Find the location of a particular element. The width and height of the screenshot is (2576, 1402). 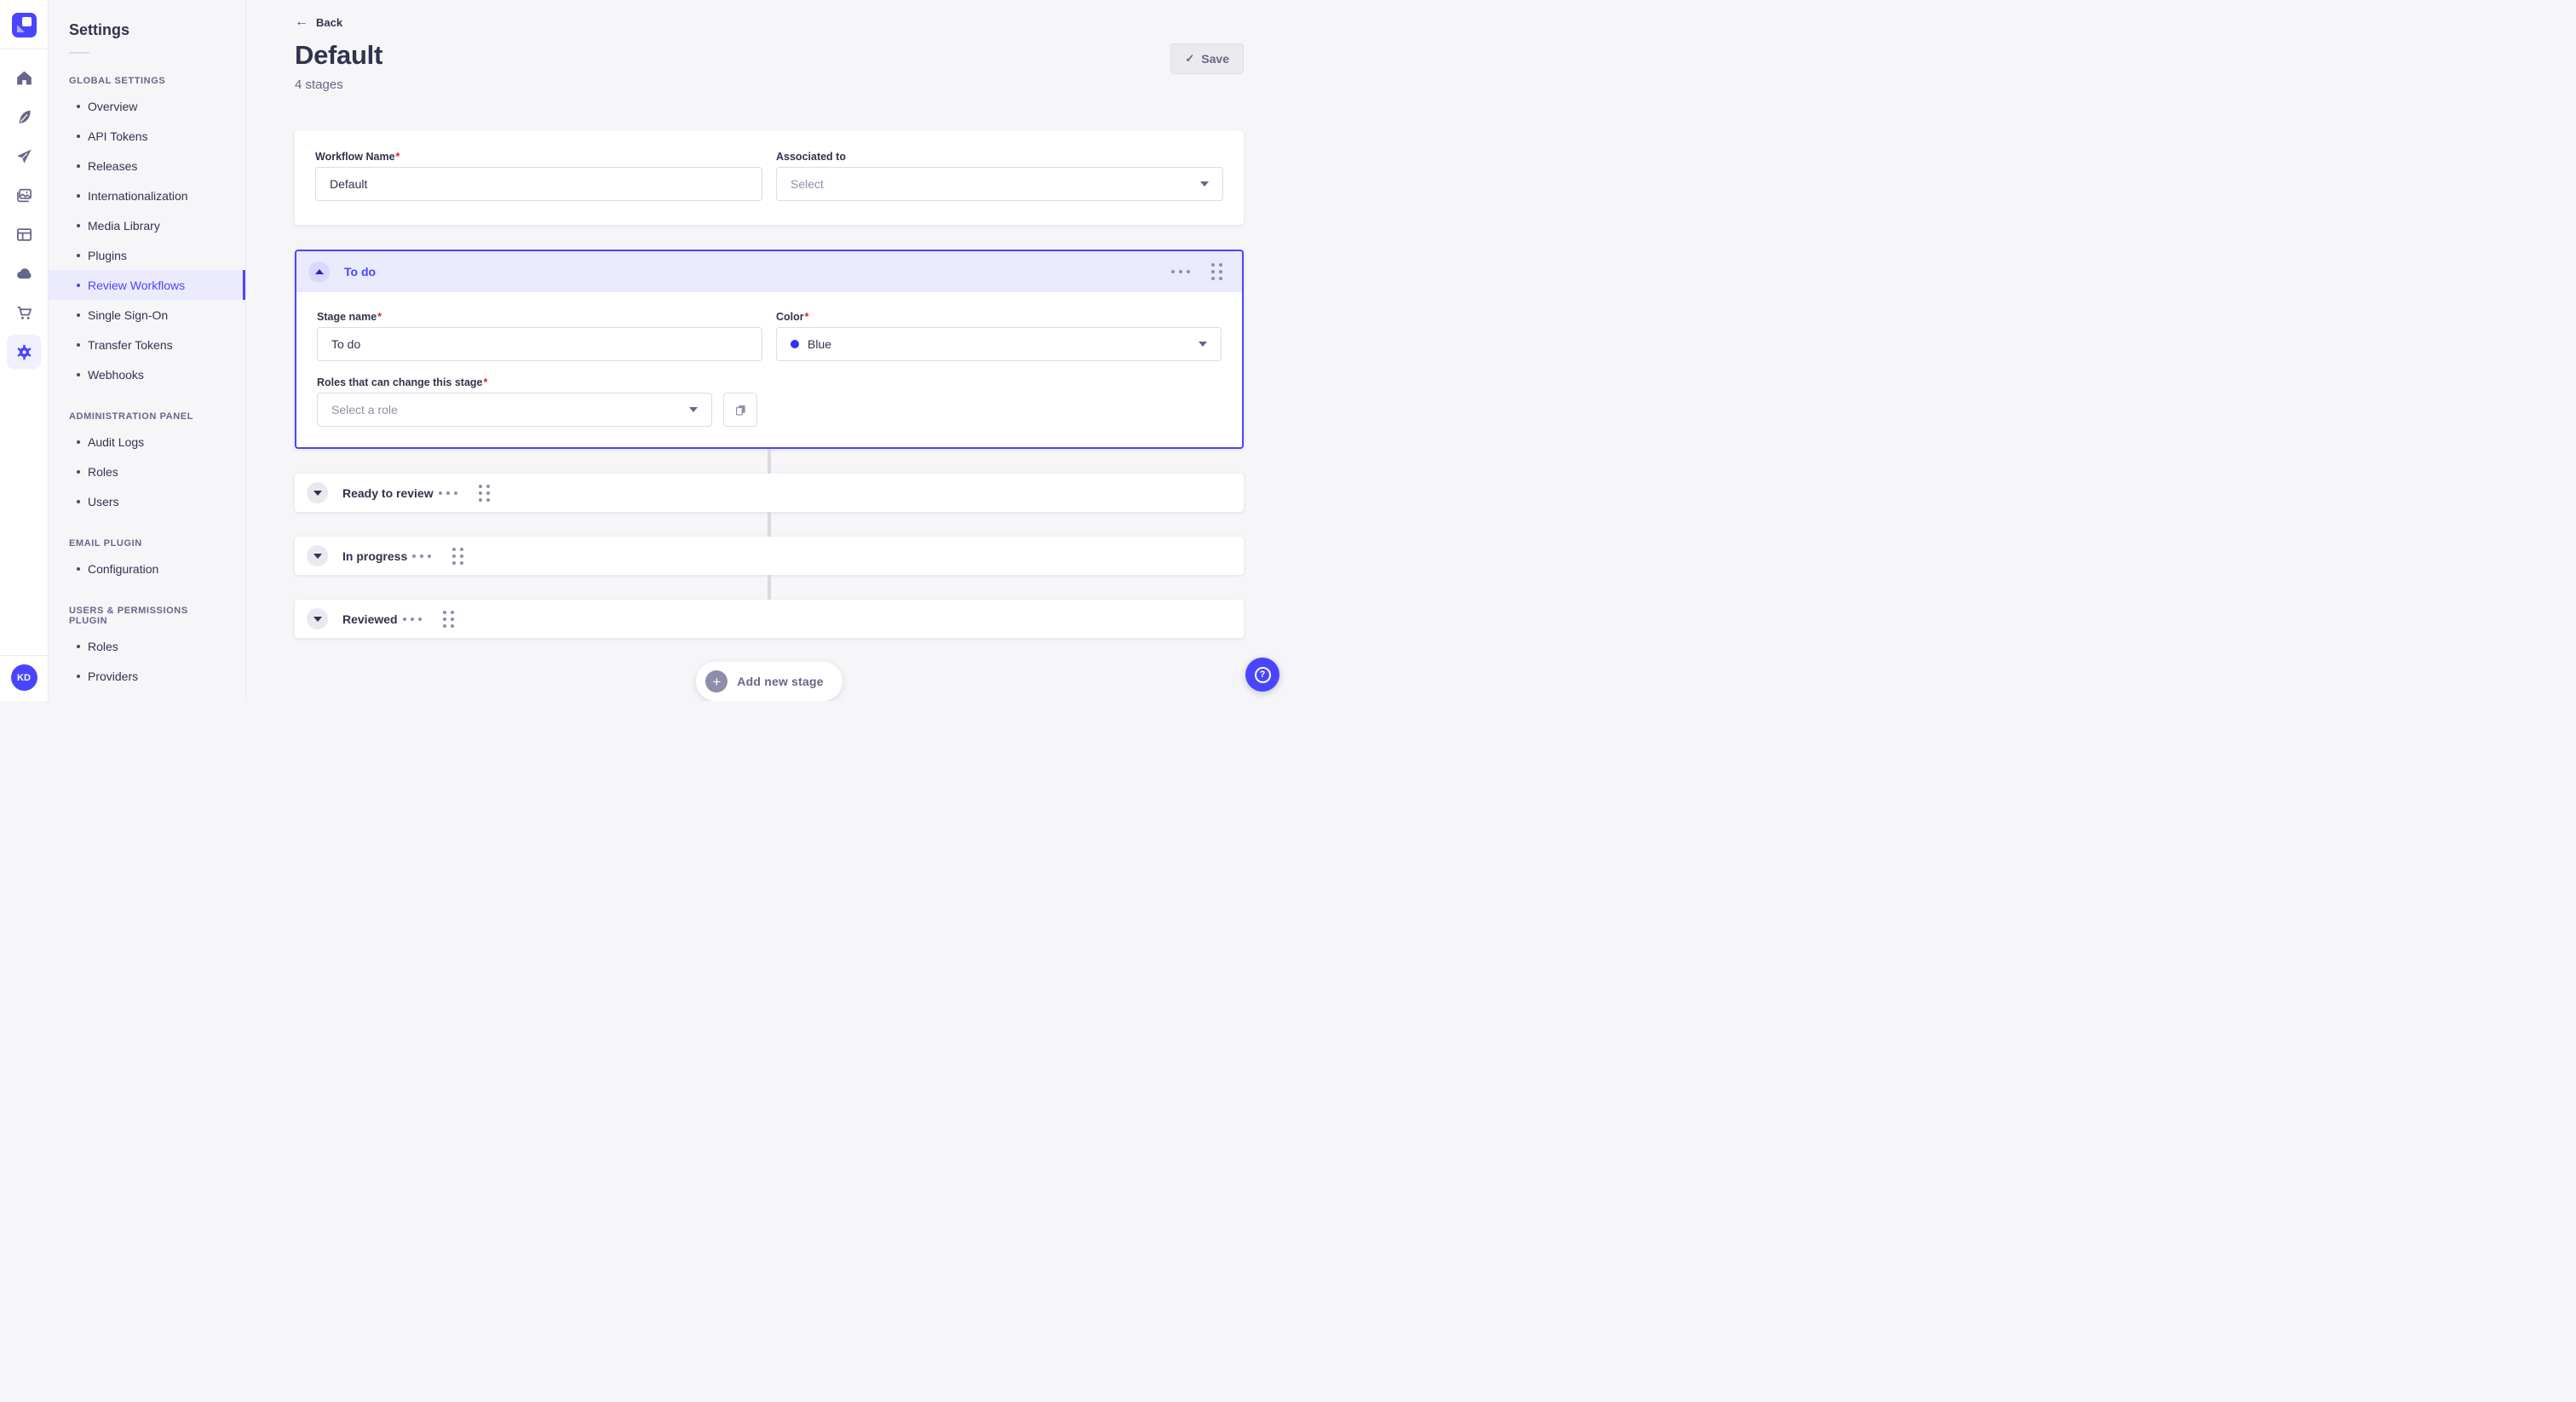

back-link: ← Back is located at coordinates (319, 22).